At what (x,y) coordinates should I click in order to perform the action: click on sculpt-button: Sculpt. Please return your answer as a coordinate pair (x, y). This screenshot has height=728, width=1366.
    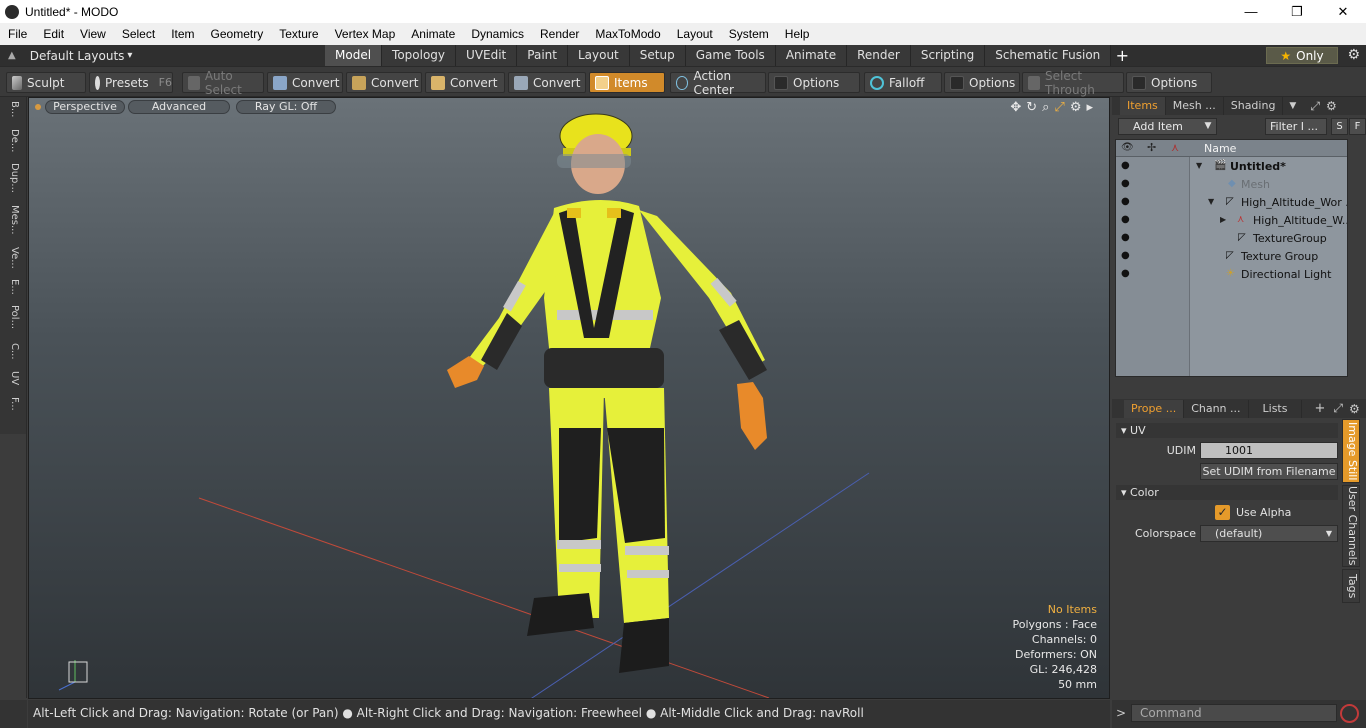
    Looking at the image, I should click on (46, 82).